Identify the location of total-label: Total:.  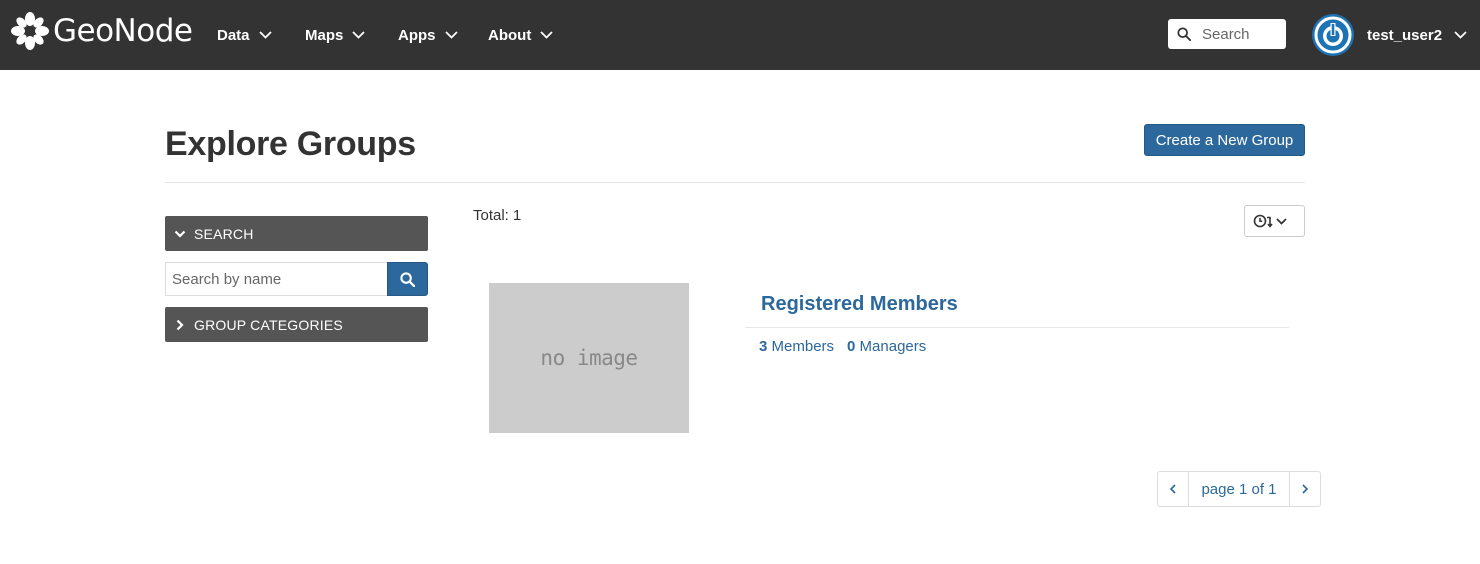
(491, 215).